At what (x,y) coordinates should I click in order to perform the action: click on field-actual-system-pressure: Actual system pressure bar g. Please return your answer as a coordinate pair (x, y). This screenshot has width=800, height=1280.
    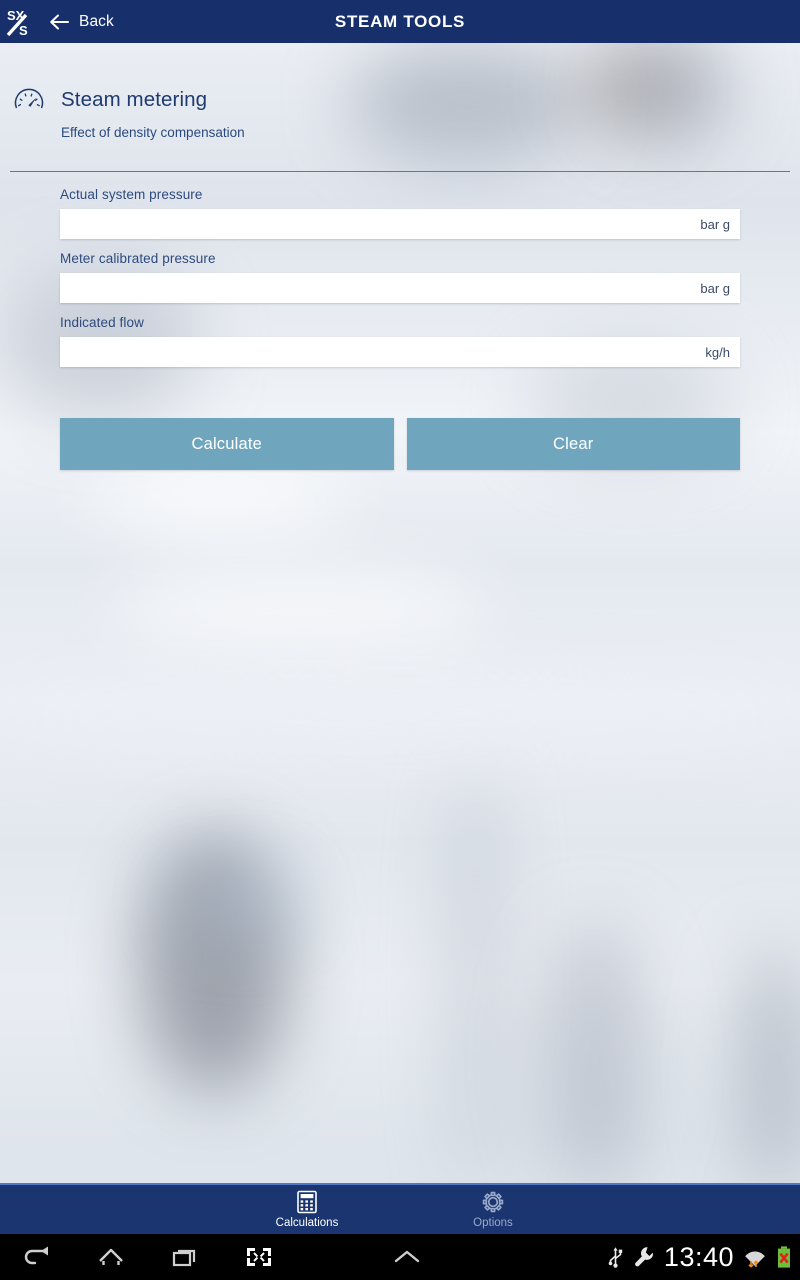
    Looking at the image, I should click on (400, 213).